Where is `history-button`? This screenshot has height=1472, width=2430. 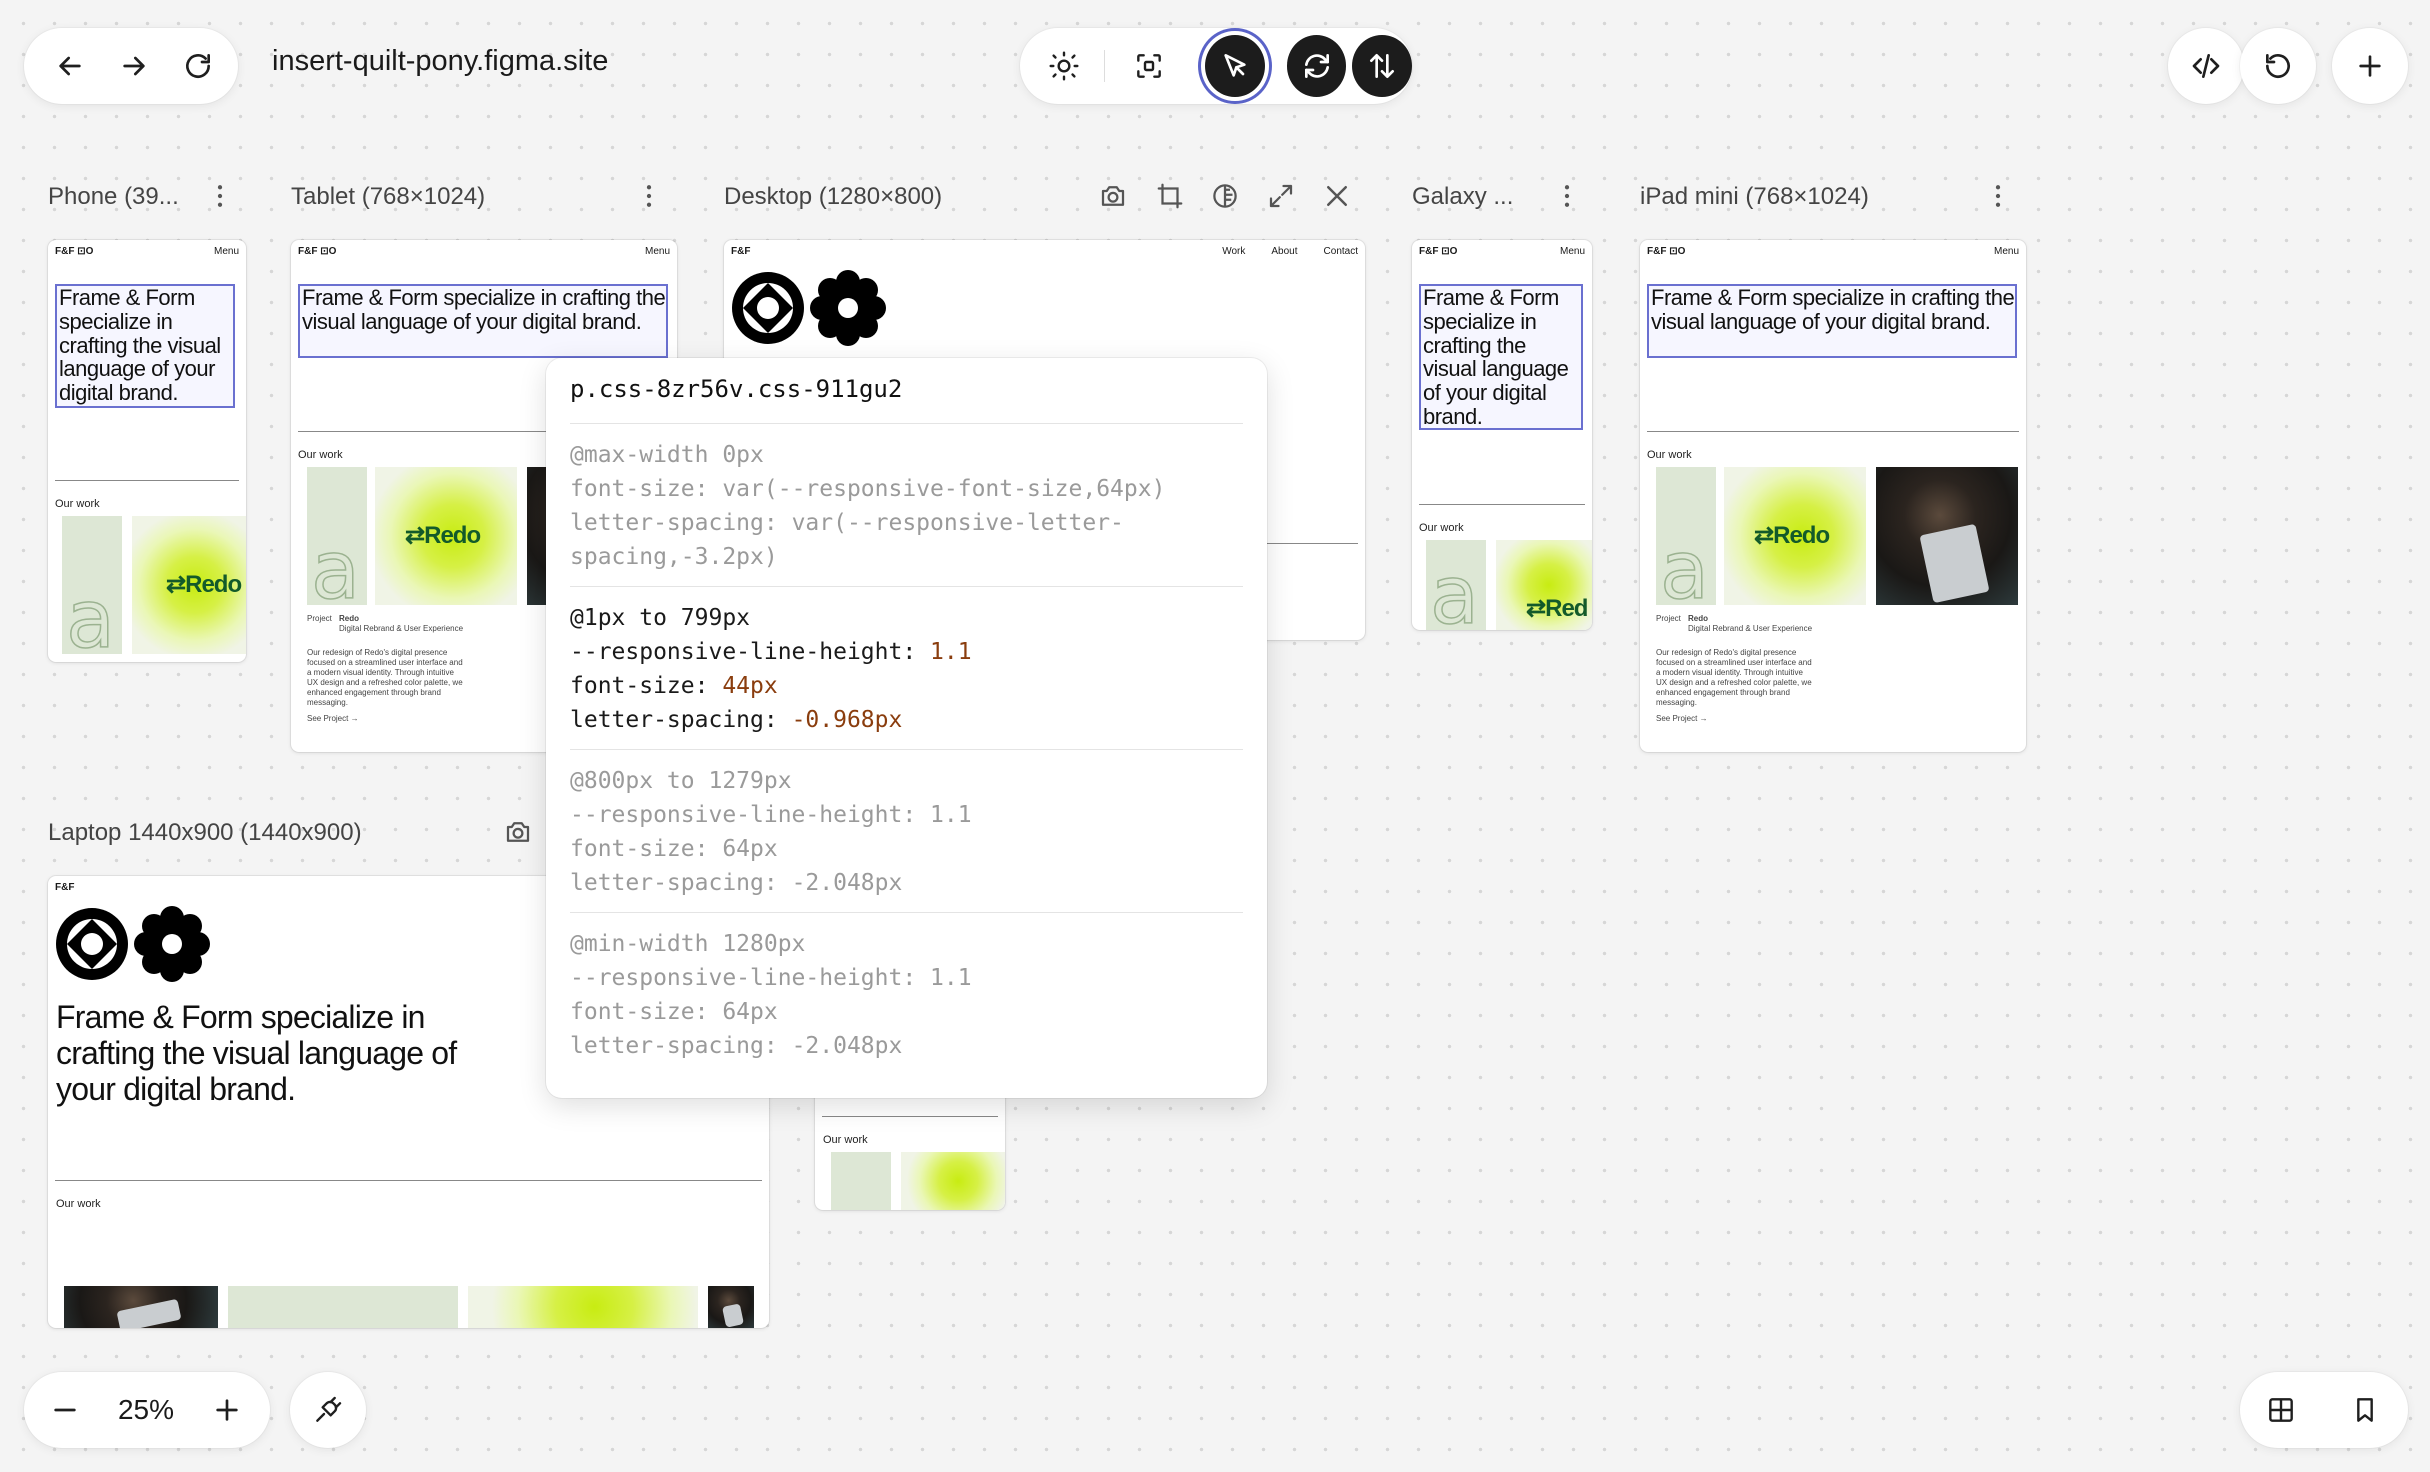 history-button is located at coordinates (2278, 66).